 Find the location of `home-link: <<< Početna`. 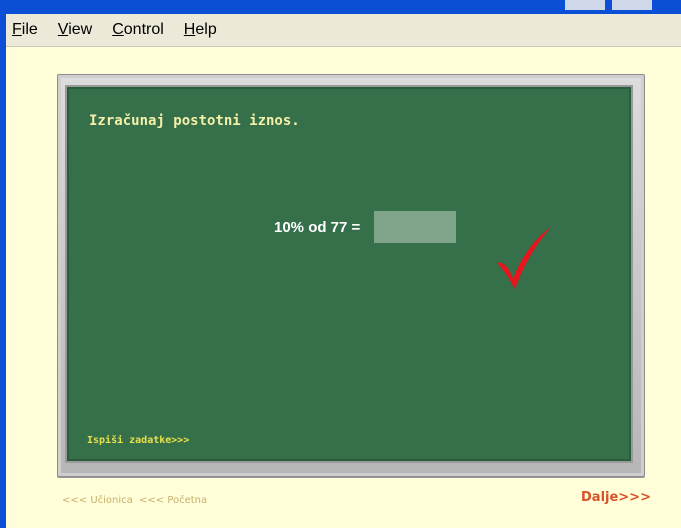

home-link: <<< Početna is located at coordinates (173, 500).